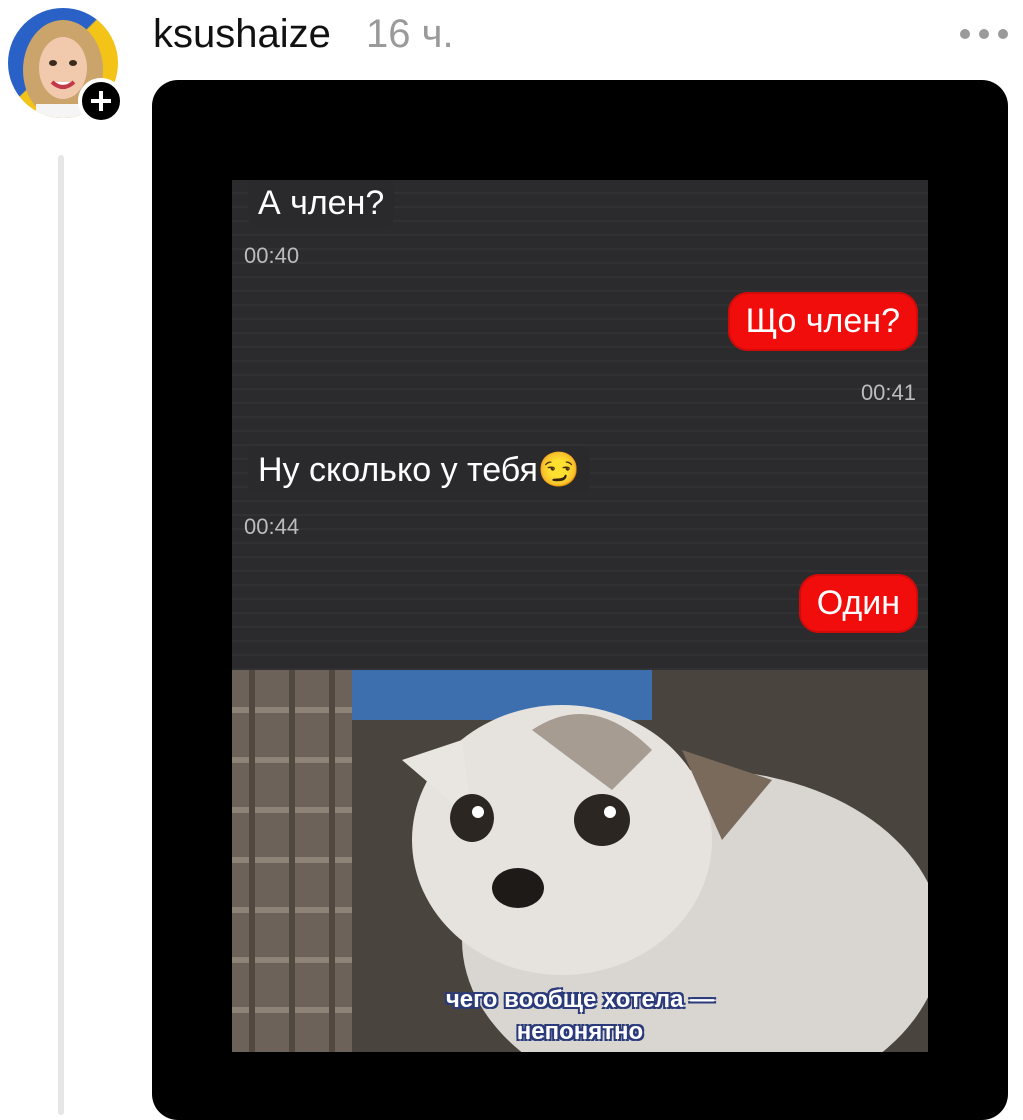 The height and width of the screenshot is (1120, 1023). Describe the element at coordinates (272, 526) in the screenshot. I see `message-time: 00:44` at that location.